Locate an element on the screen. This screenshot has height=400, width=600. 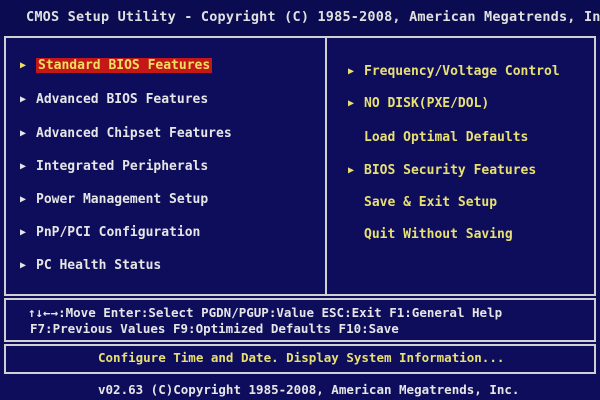
menu-item-label: Advanced Chipset Features is located at coordinates (134, 133).